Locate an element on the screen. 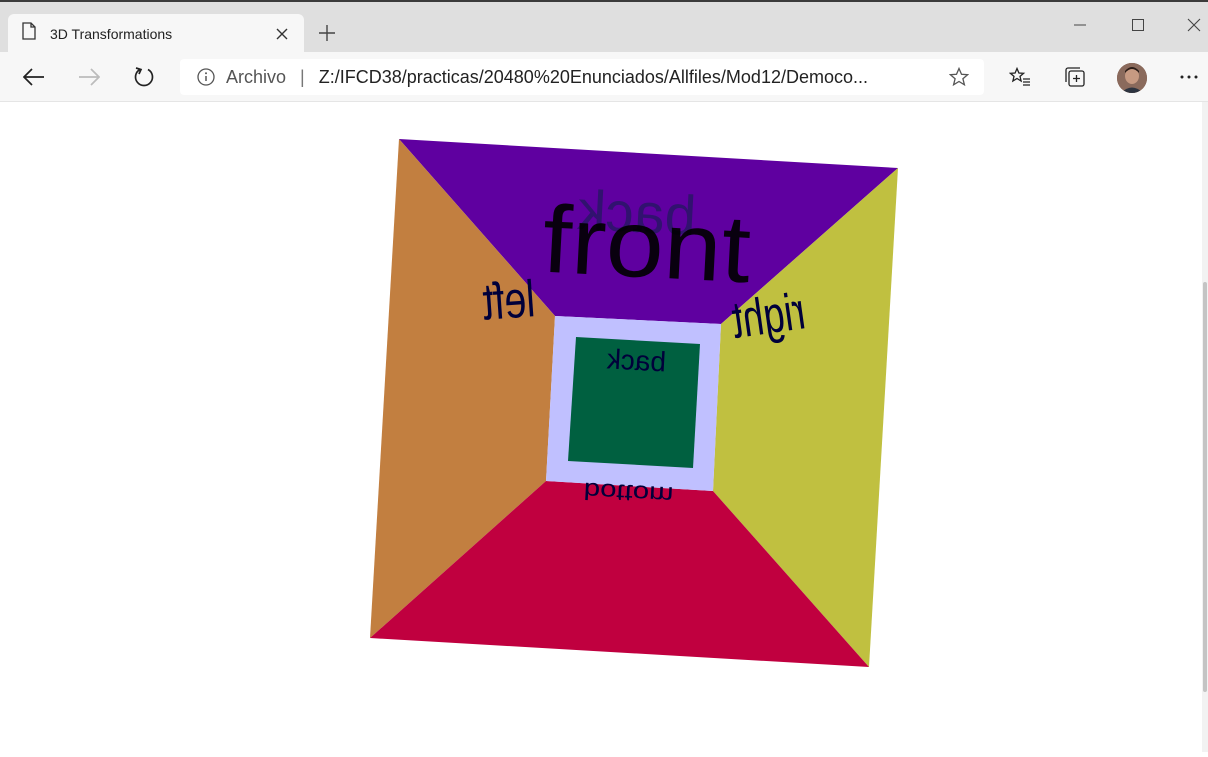 This screenshot has width=1208, height=757. vertical-scrollbar is located at coordinates (1205, 427).